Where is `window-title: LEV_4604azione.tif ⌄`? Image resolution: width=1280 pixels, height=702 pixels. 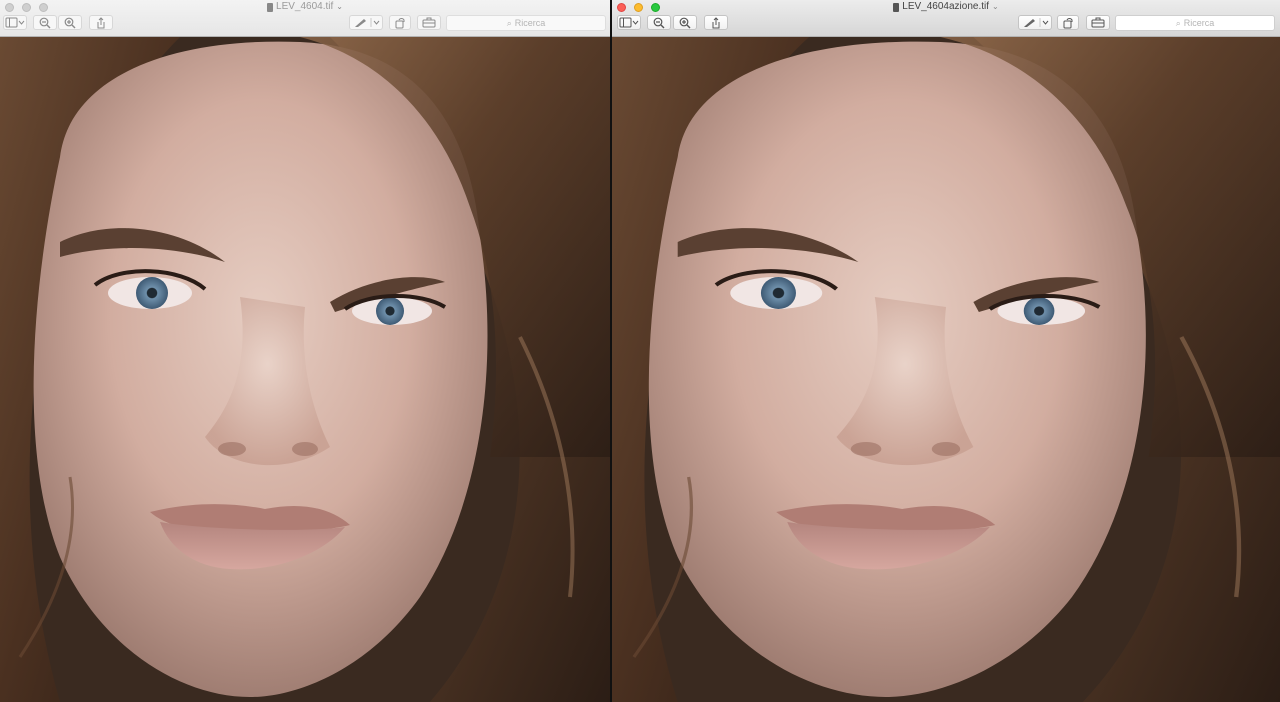 window-title: LEV_4604azione.tif ⌄ is located at coordinates (946, 7).